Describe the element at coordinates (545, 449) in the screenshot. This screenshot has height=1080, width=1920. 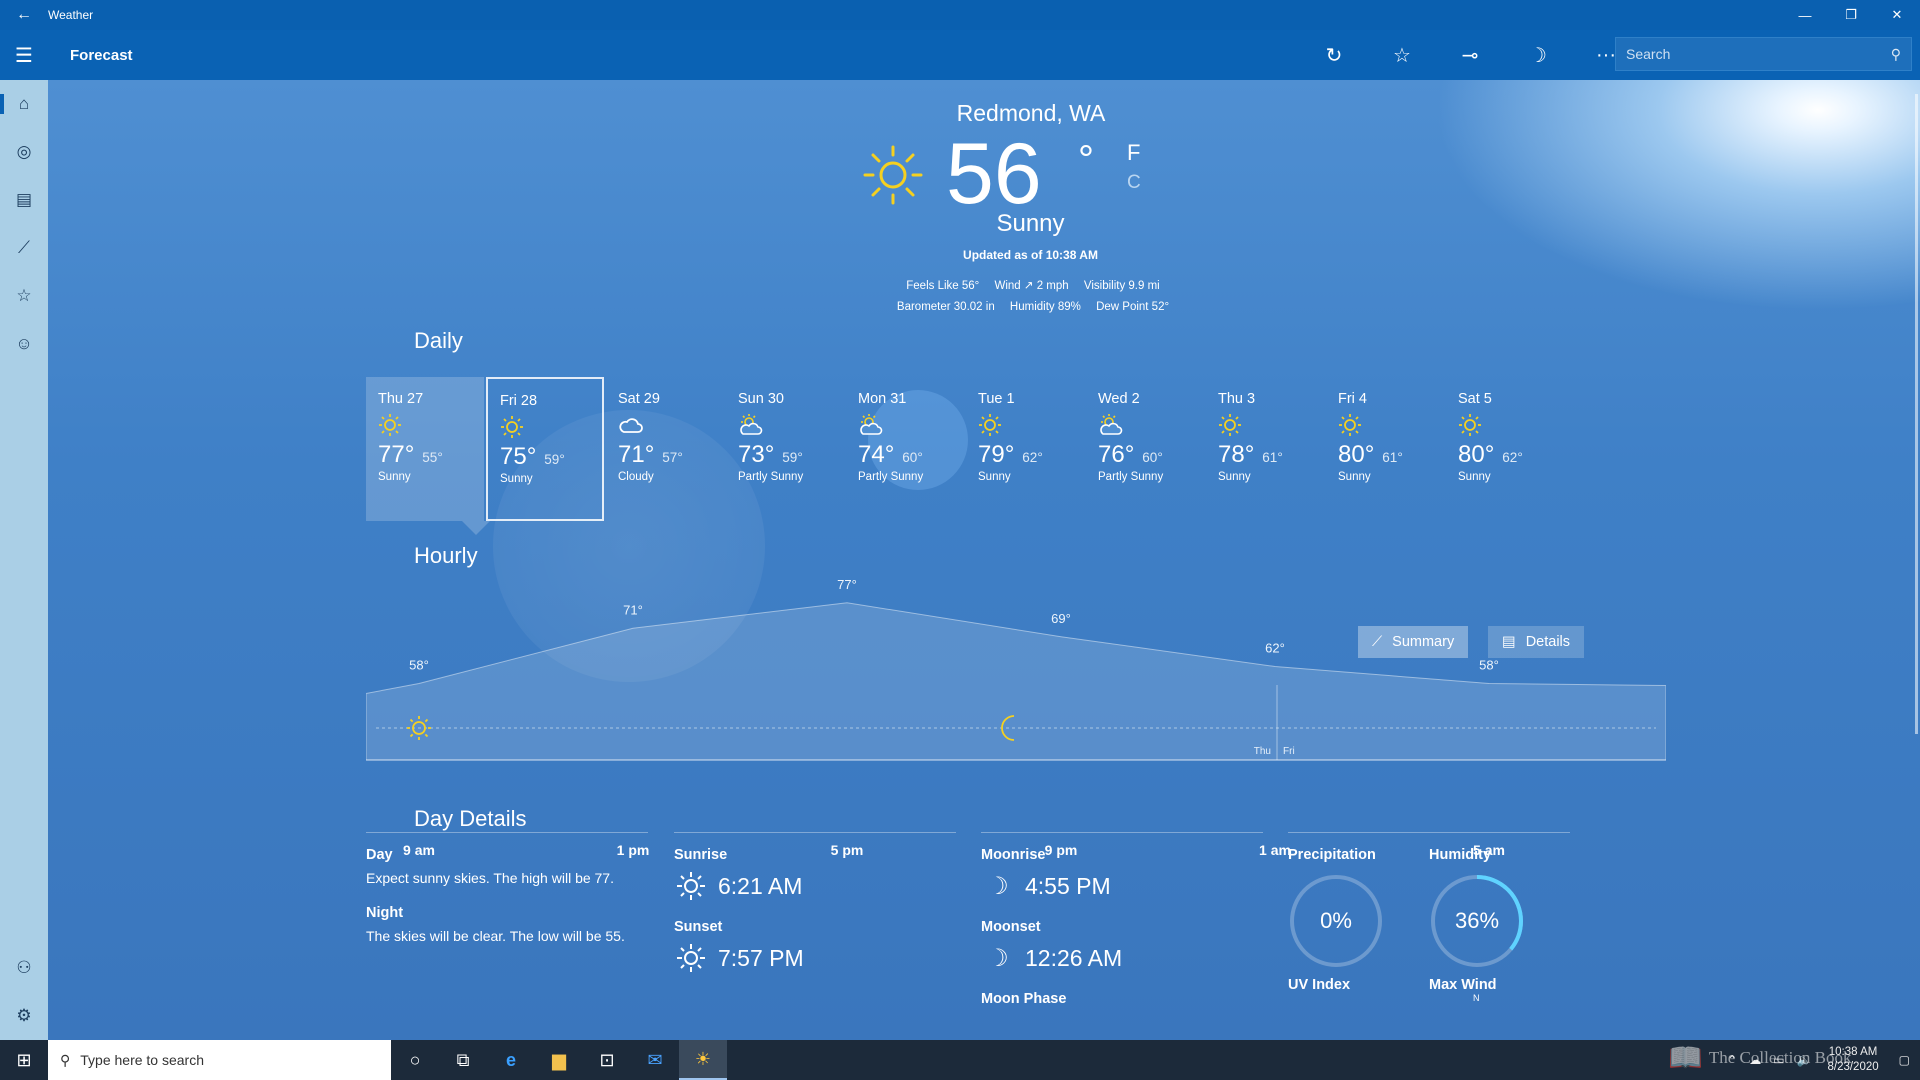
I see `day-card-1: Fri 28 75° 59° Sunny` at that location.